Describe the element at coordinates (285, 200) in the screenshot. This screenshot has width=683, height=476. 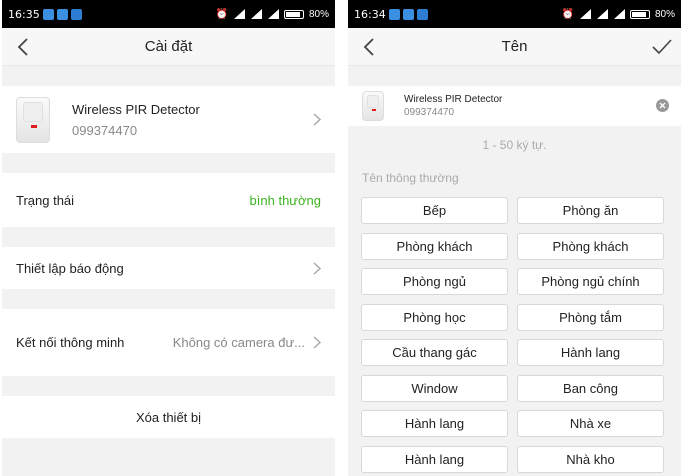
I see `status-value: bình thường` at that location.